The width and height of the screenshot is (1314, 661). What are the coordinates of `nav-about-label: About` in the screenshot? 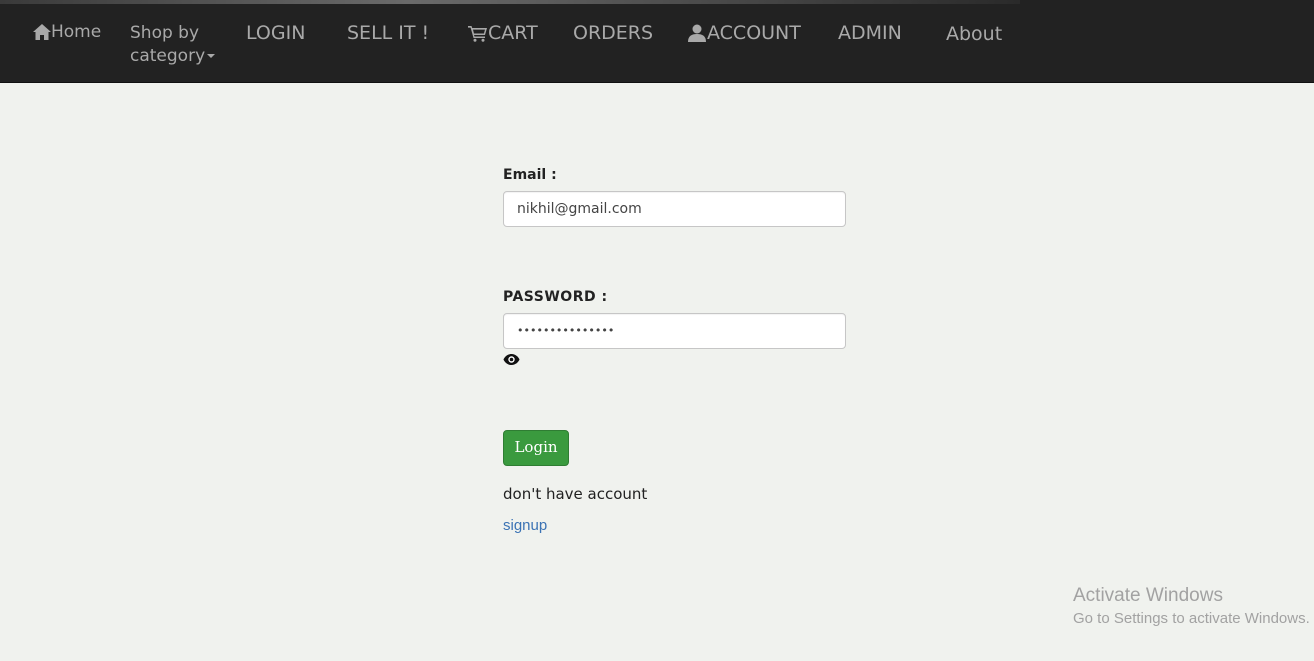 It's located at (974, 34).